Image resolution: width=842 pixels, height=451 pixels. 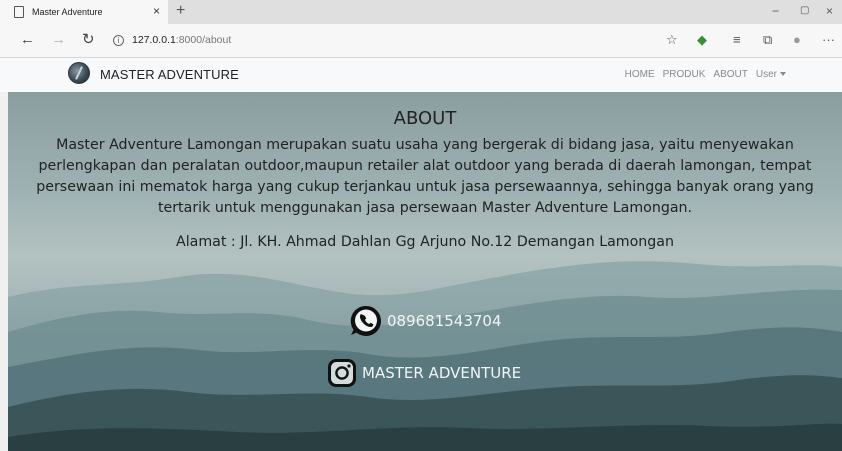 I want to click on whatsapp-icon, so click(x=366, y=320).